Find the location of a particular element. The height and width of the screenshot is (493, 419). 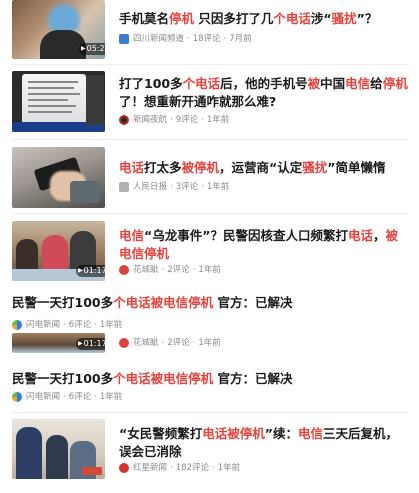

title-text: 民警一天打100多 is located at coordinates (63, 378).